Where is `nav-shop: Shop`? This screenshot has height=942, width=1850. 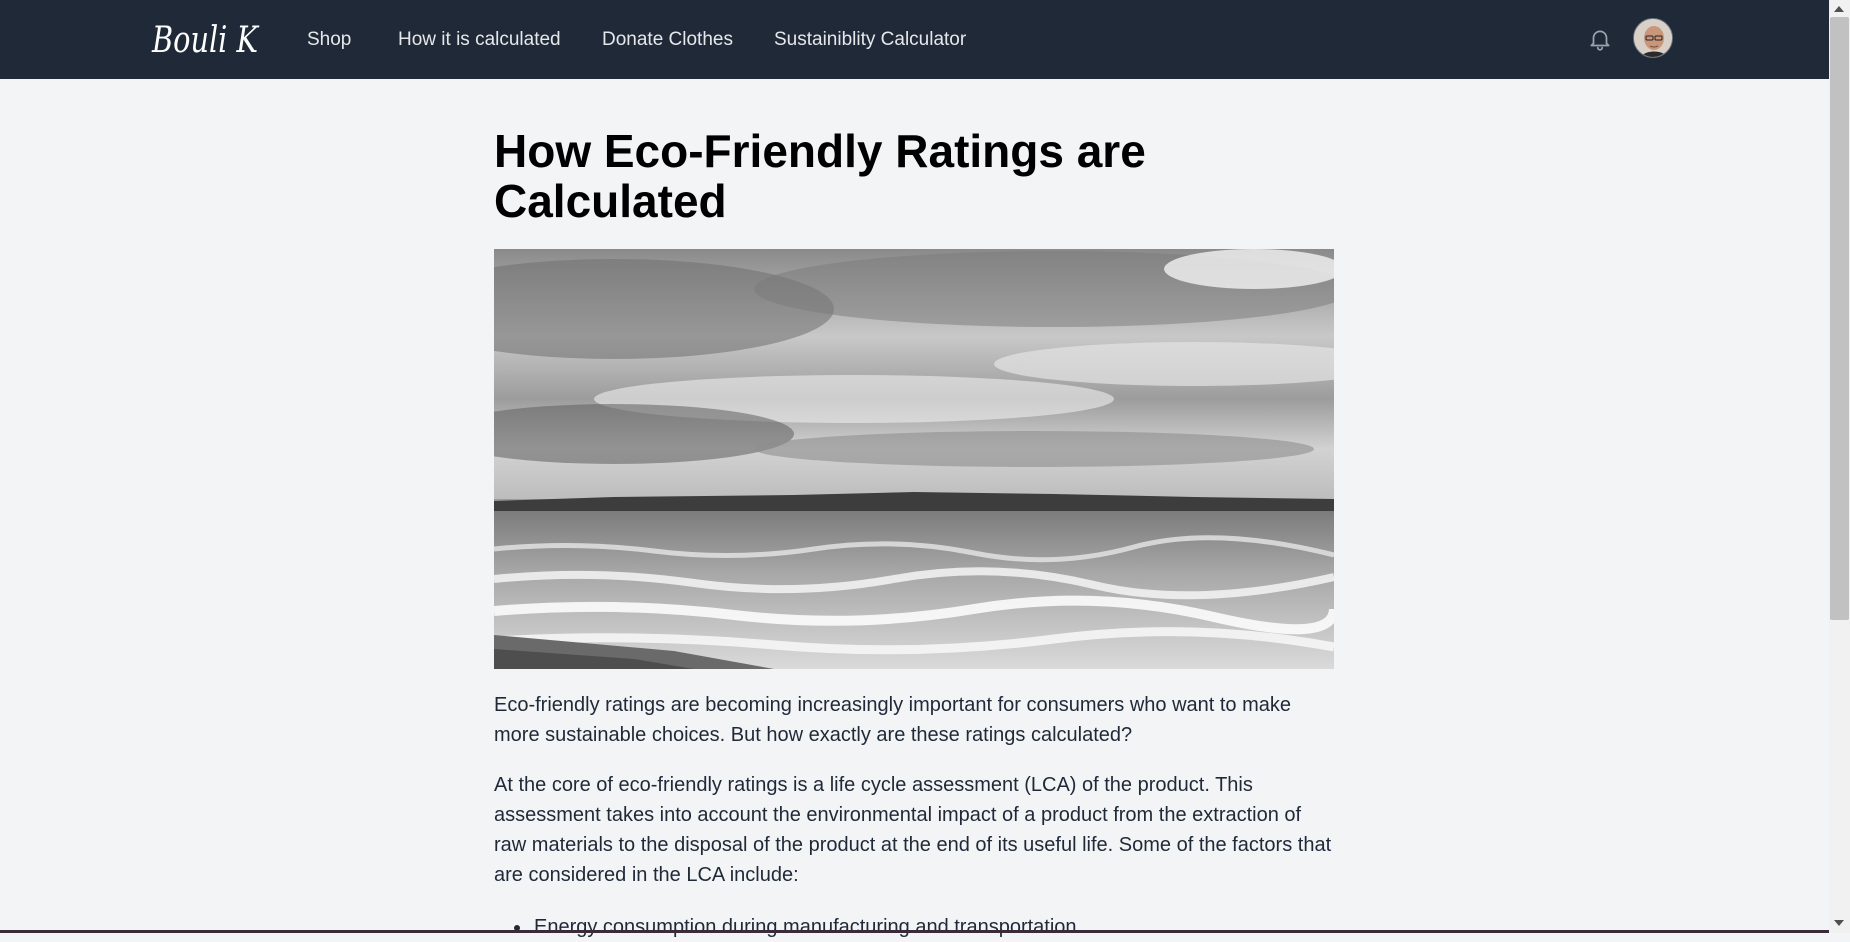 nav-shop: Shop is located at coordinates (329, 40).